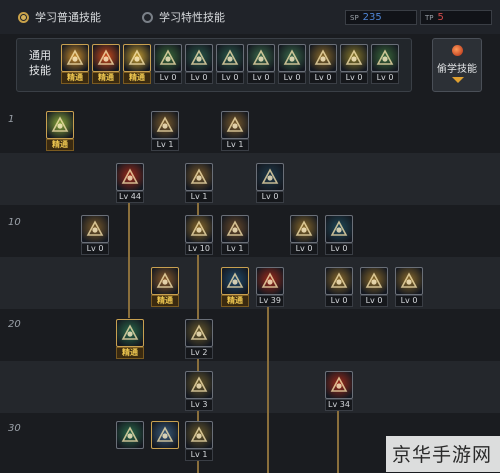  What do you see at coordinates (11, 119) in the screenshot?
I see `level-marker: 1` at bounding box center [11, 119].